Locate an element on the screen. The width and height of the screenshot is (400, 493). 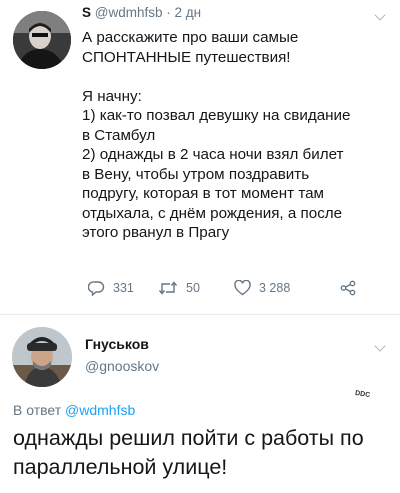
divider is located at coordinates (200, 314).